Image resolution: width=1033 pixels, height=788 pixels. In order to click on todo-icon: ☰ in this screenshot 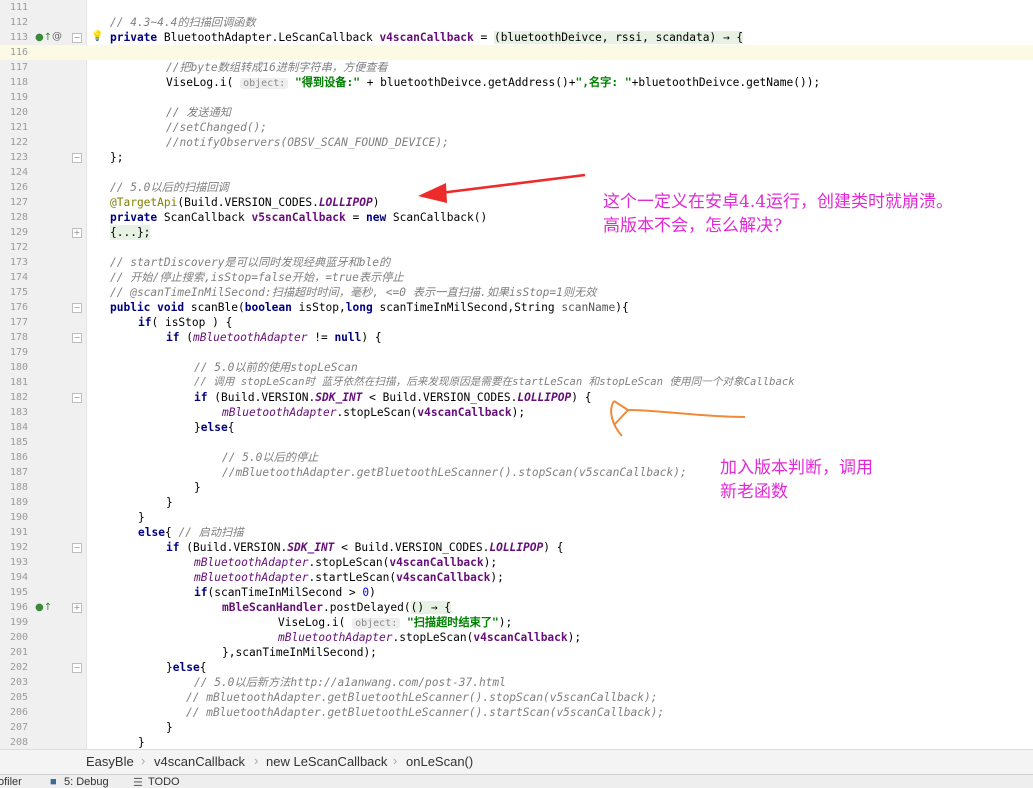, I will do `click(138, 782)`.